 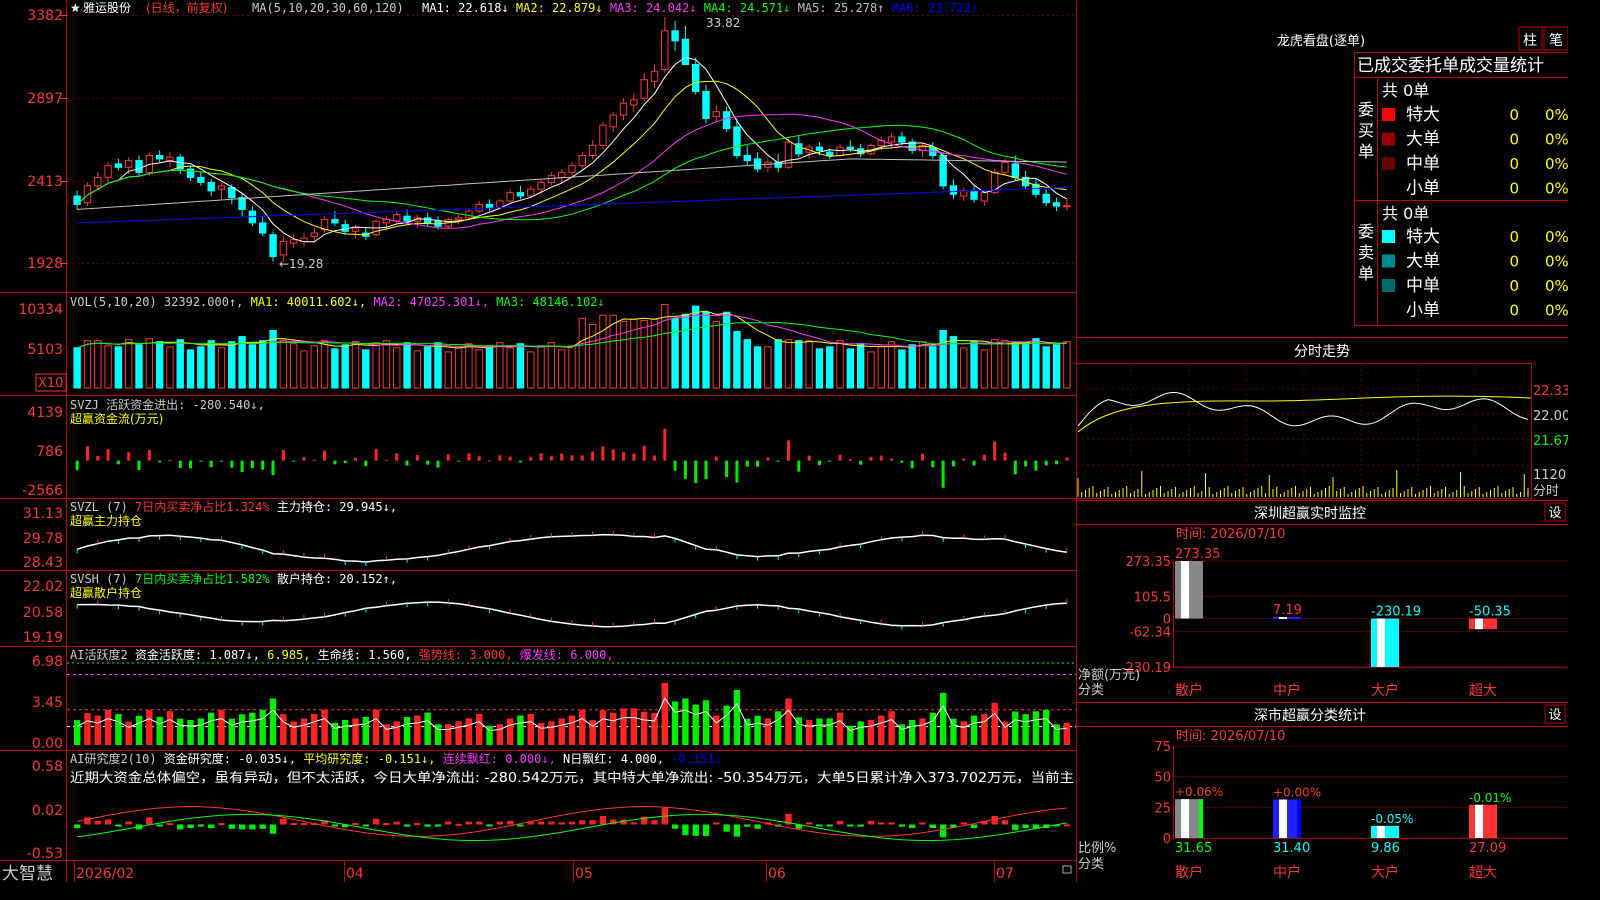 I want to click on buy-orders-label: 委买单, so click(x=1366, y=130).